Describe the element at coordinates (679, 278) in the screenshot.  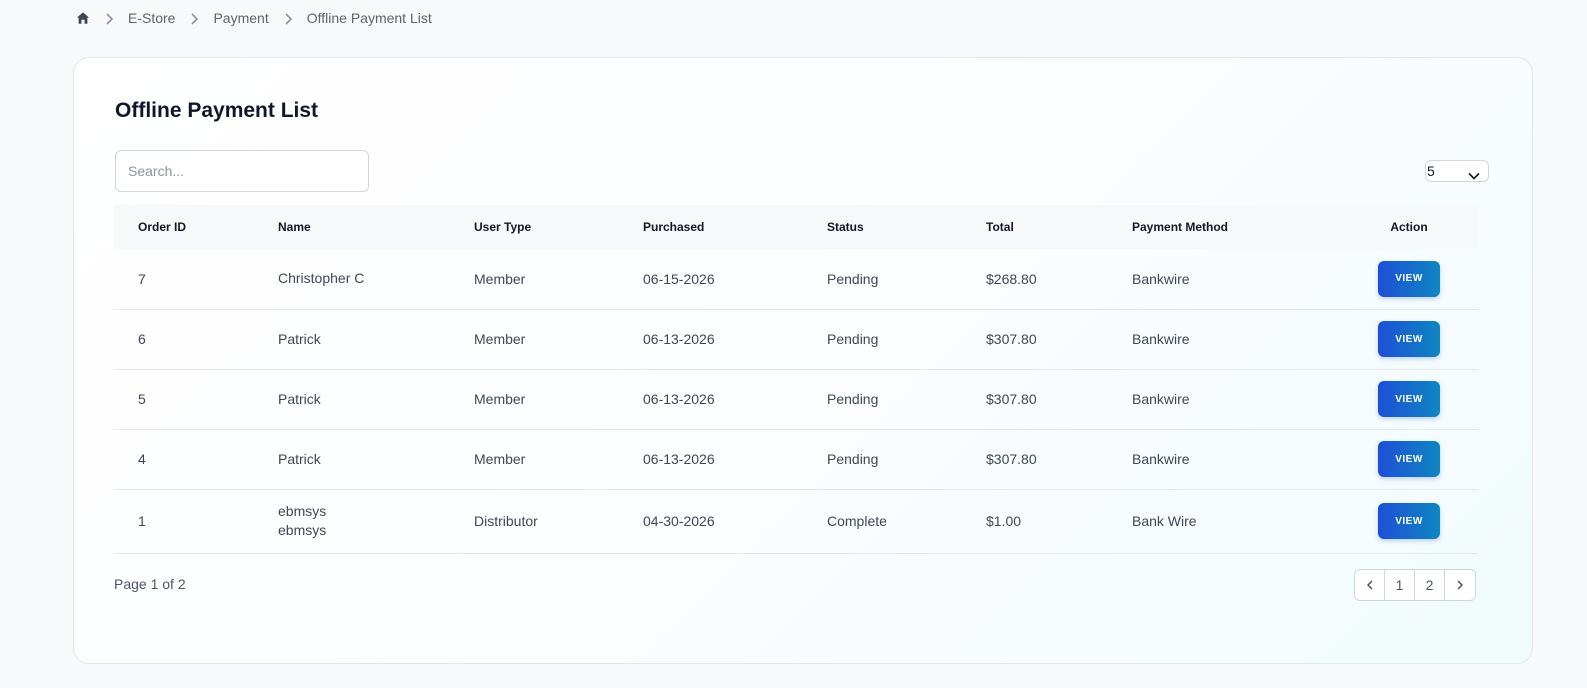
I see `cell-purchased: 06-15-2026` at that location.